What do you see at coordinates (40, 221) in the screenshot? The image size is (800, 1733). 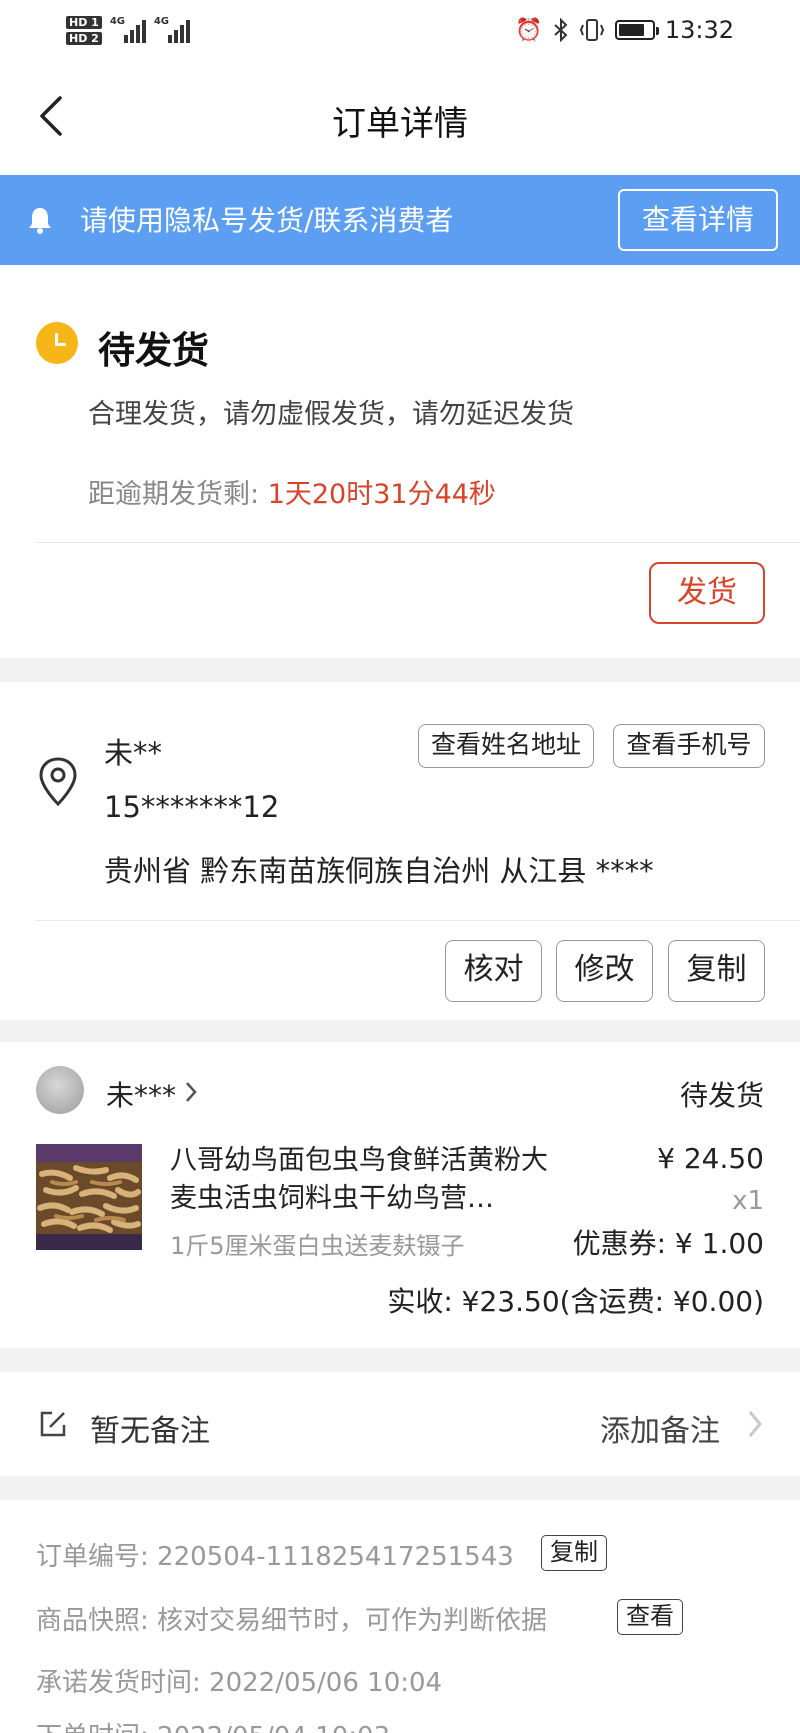 I see `bell-icon` at bounding box center [40, 221].